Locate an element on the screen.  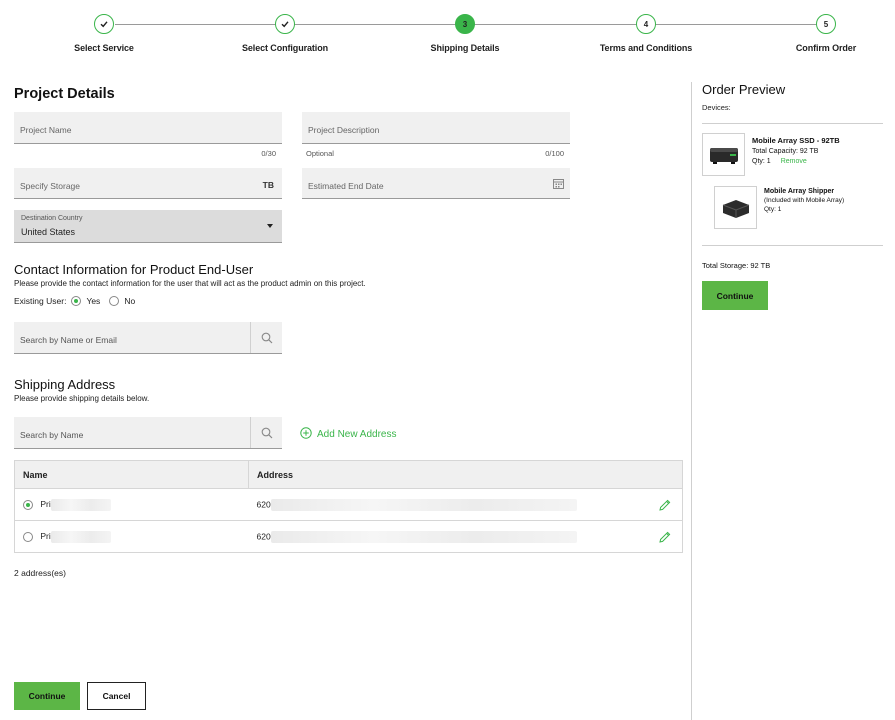
step-select-configuration: Select Configuration is located at coordinates (285, 33).